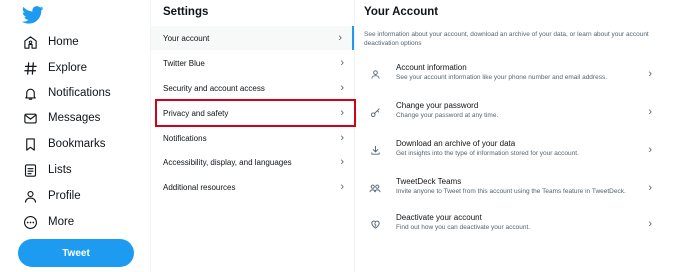 Image resolution: width=700 pixels, height=272 pixels. I want to click on people-icon, so click(375, 188).